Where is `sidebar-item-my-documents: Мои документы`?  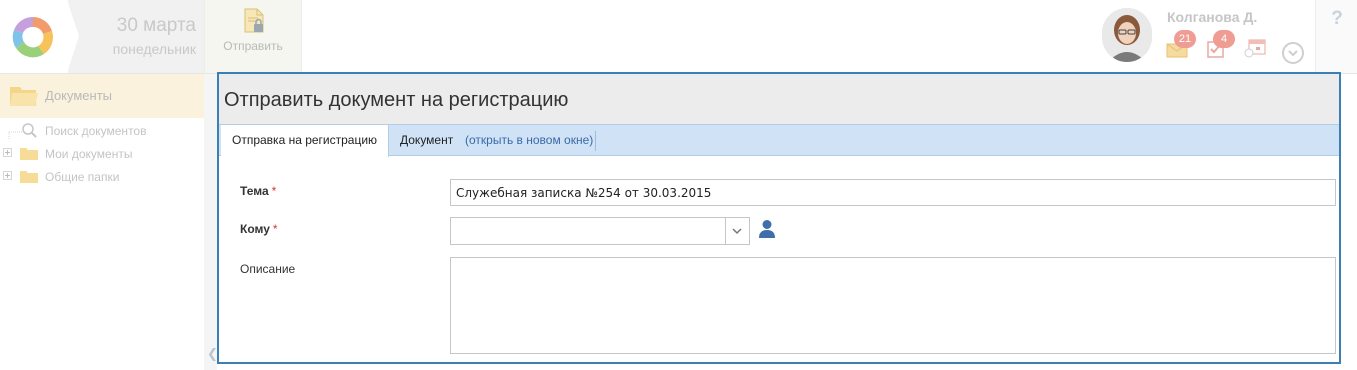
sidebar-item-my-documents: Мои документы is located at coordinates (102, 154).